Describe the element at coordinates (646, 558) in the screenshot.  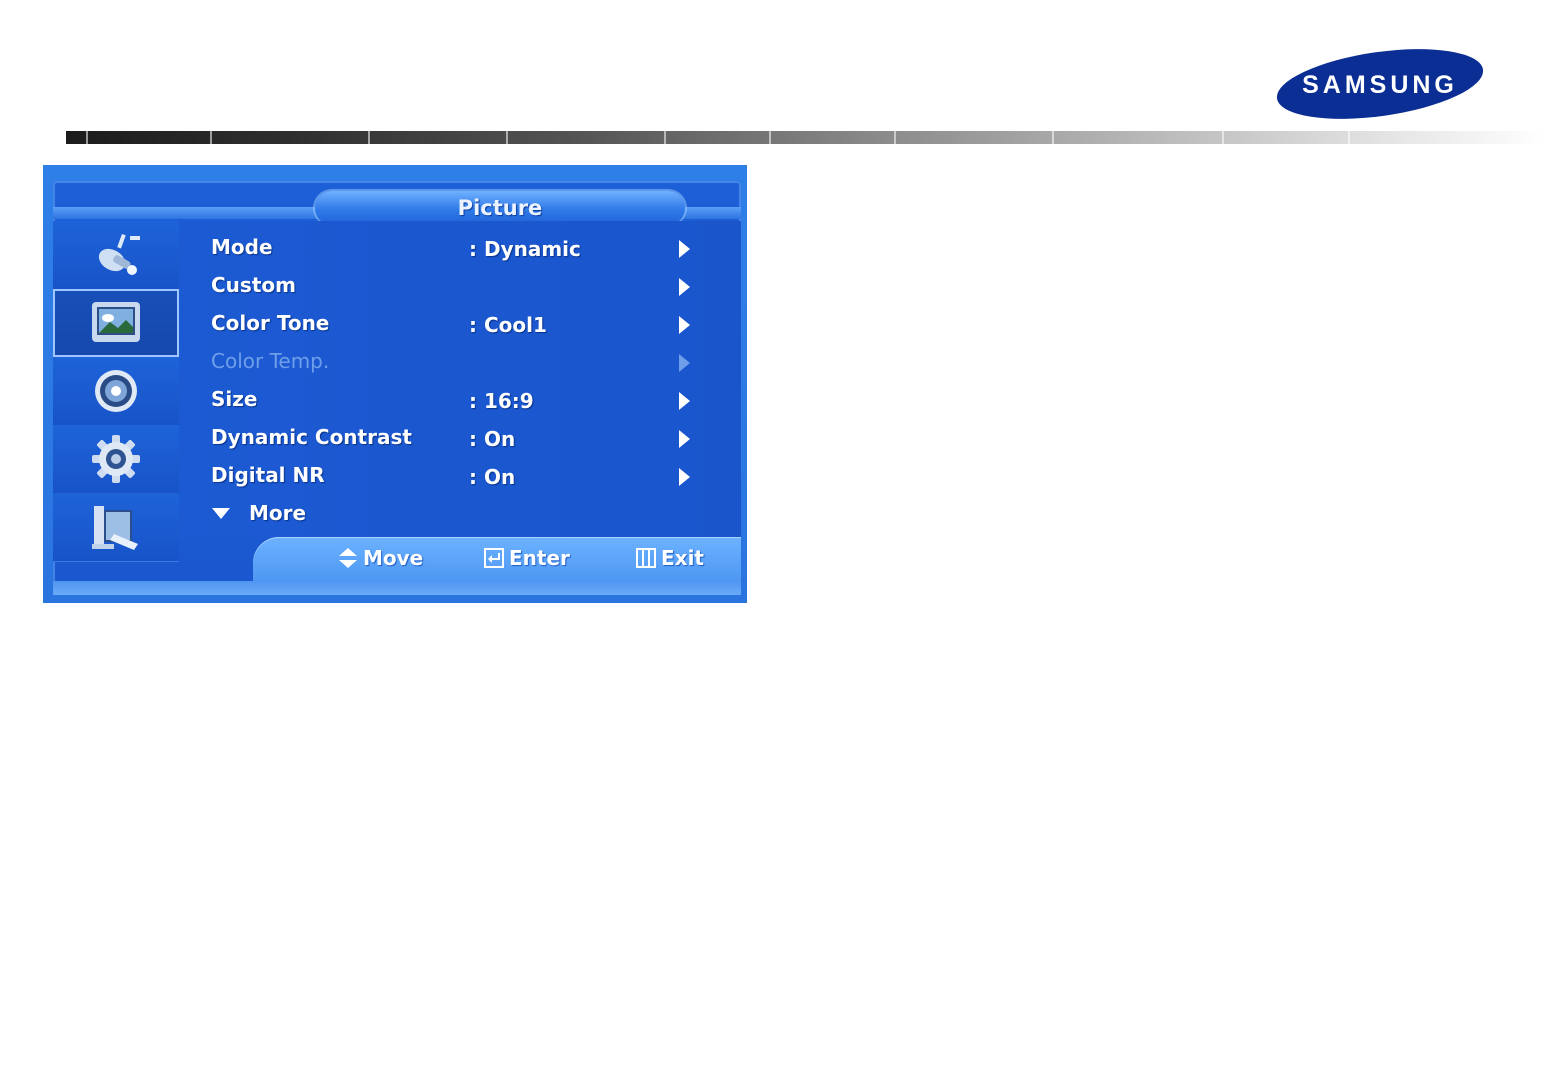
I see `exit-icon` at that location.